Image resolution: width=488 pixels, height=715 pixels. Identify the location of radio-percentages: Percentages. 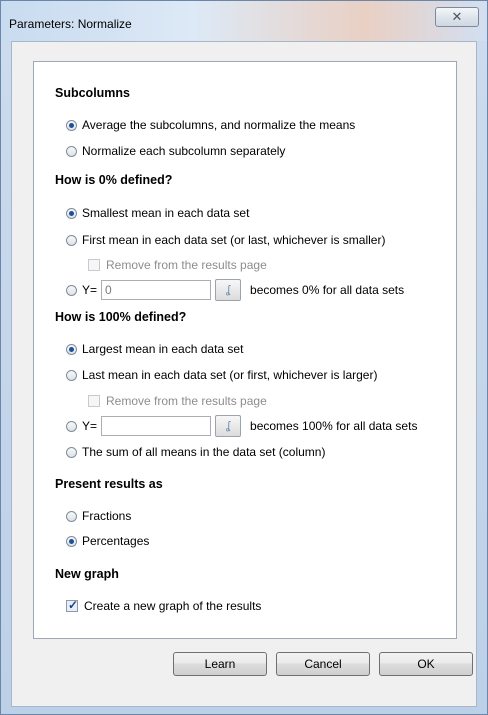
(107, 541).